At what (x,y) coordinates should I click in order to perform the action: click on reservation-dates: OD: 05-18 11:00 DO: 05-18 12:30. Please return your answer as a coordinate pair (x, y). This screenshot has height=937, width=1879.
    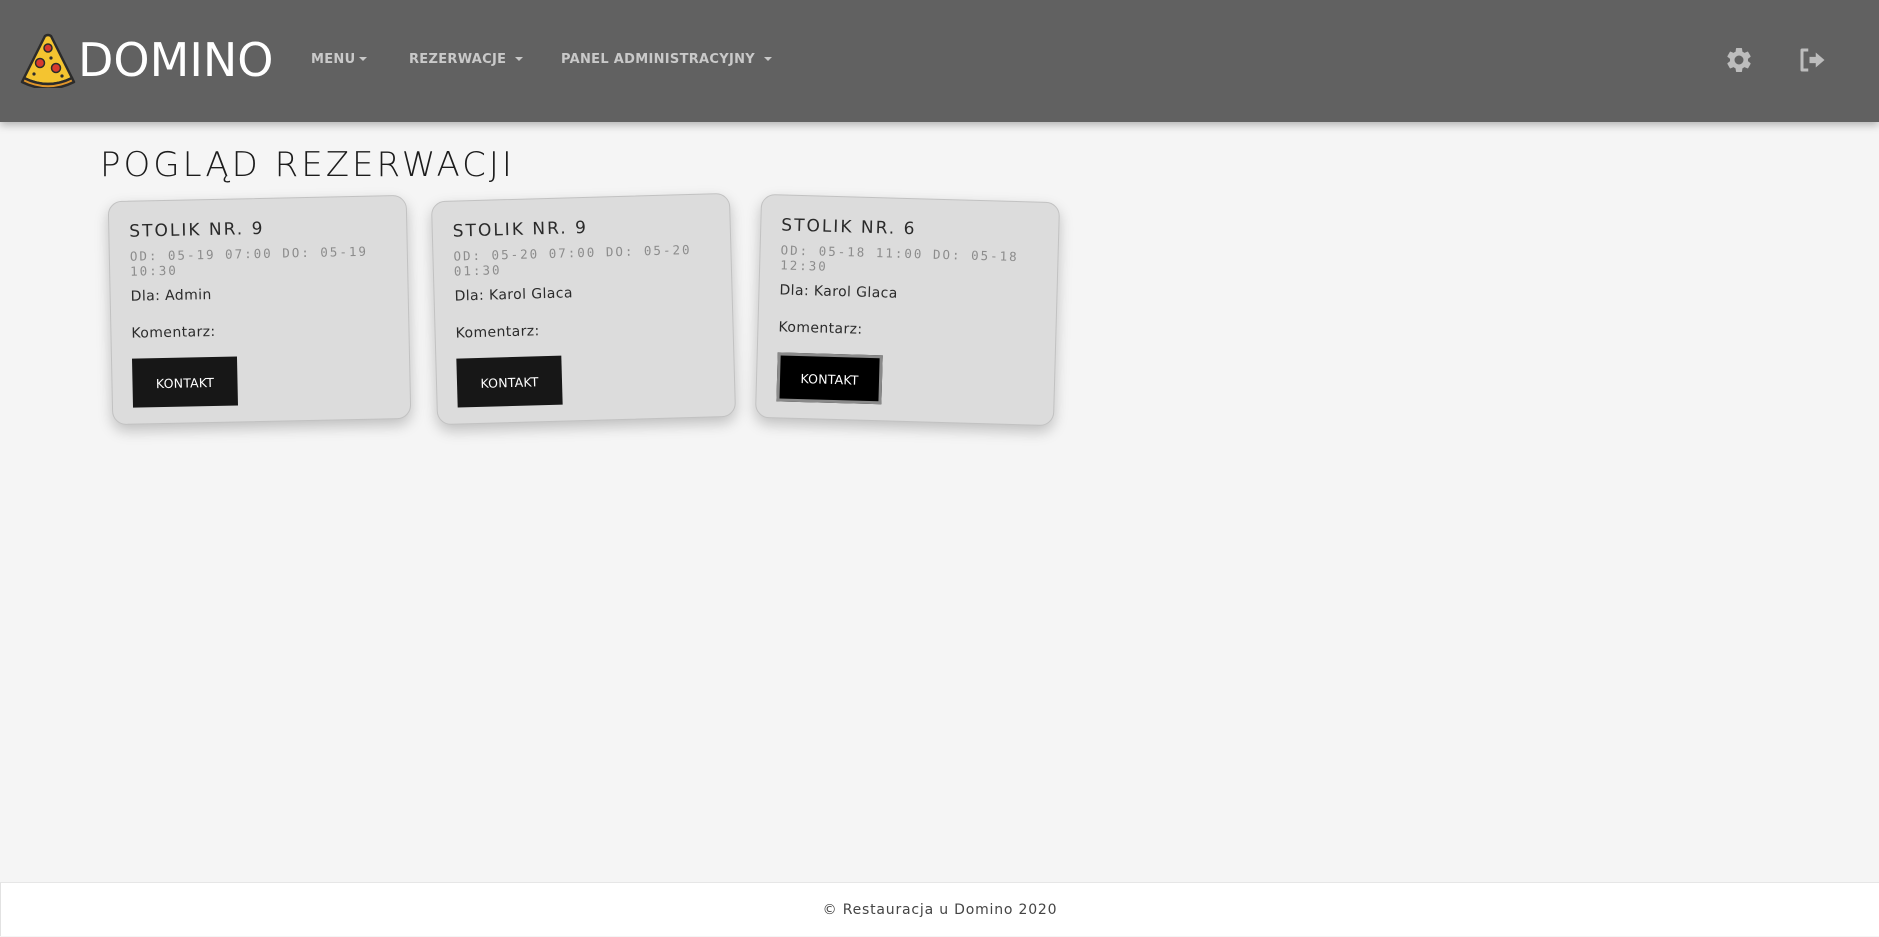
    Looking at the image, I should click on (899, 258).